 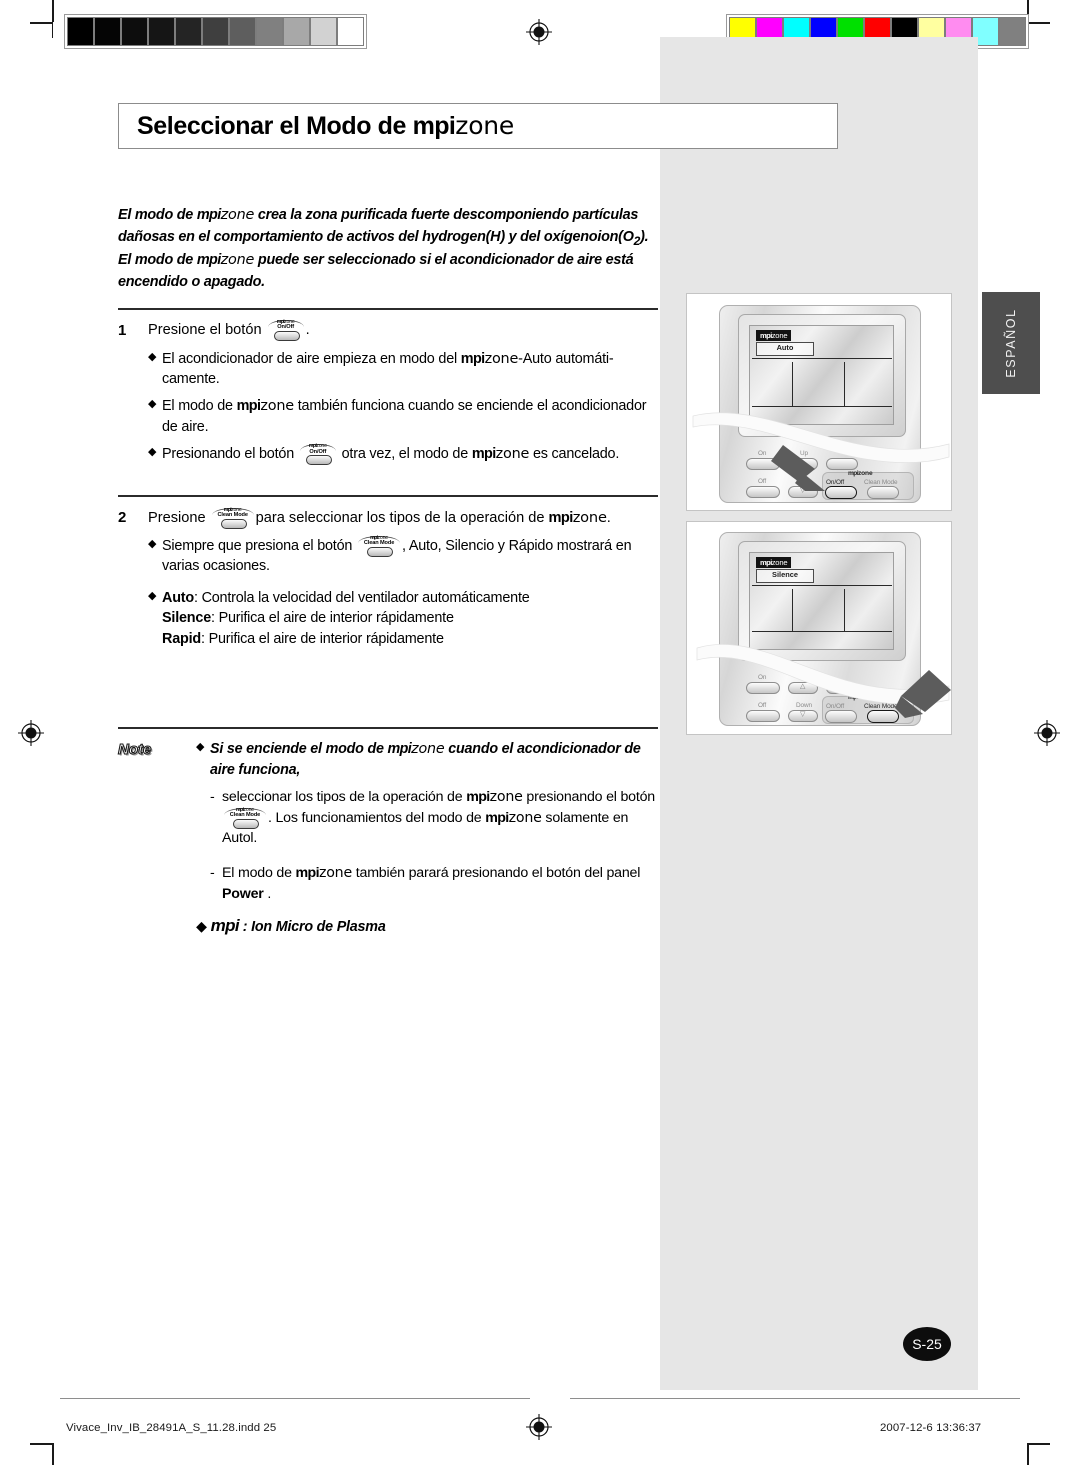 I want to click on page-number-badge: S-25, so click(x=927, y=1344).